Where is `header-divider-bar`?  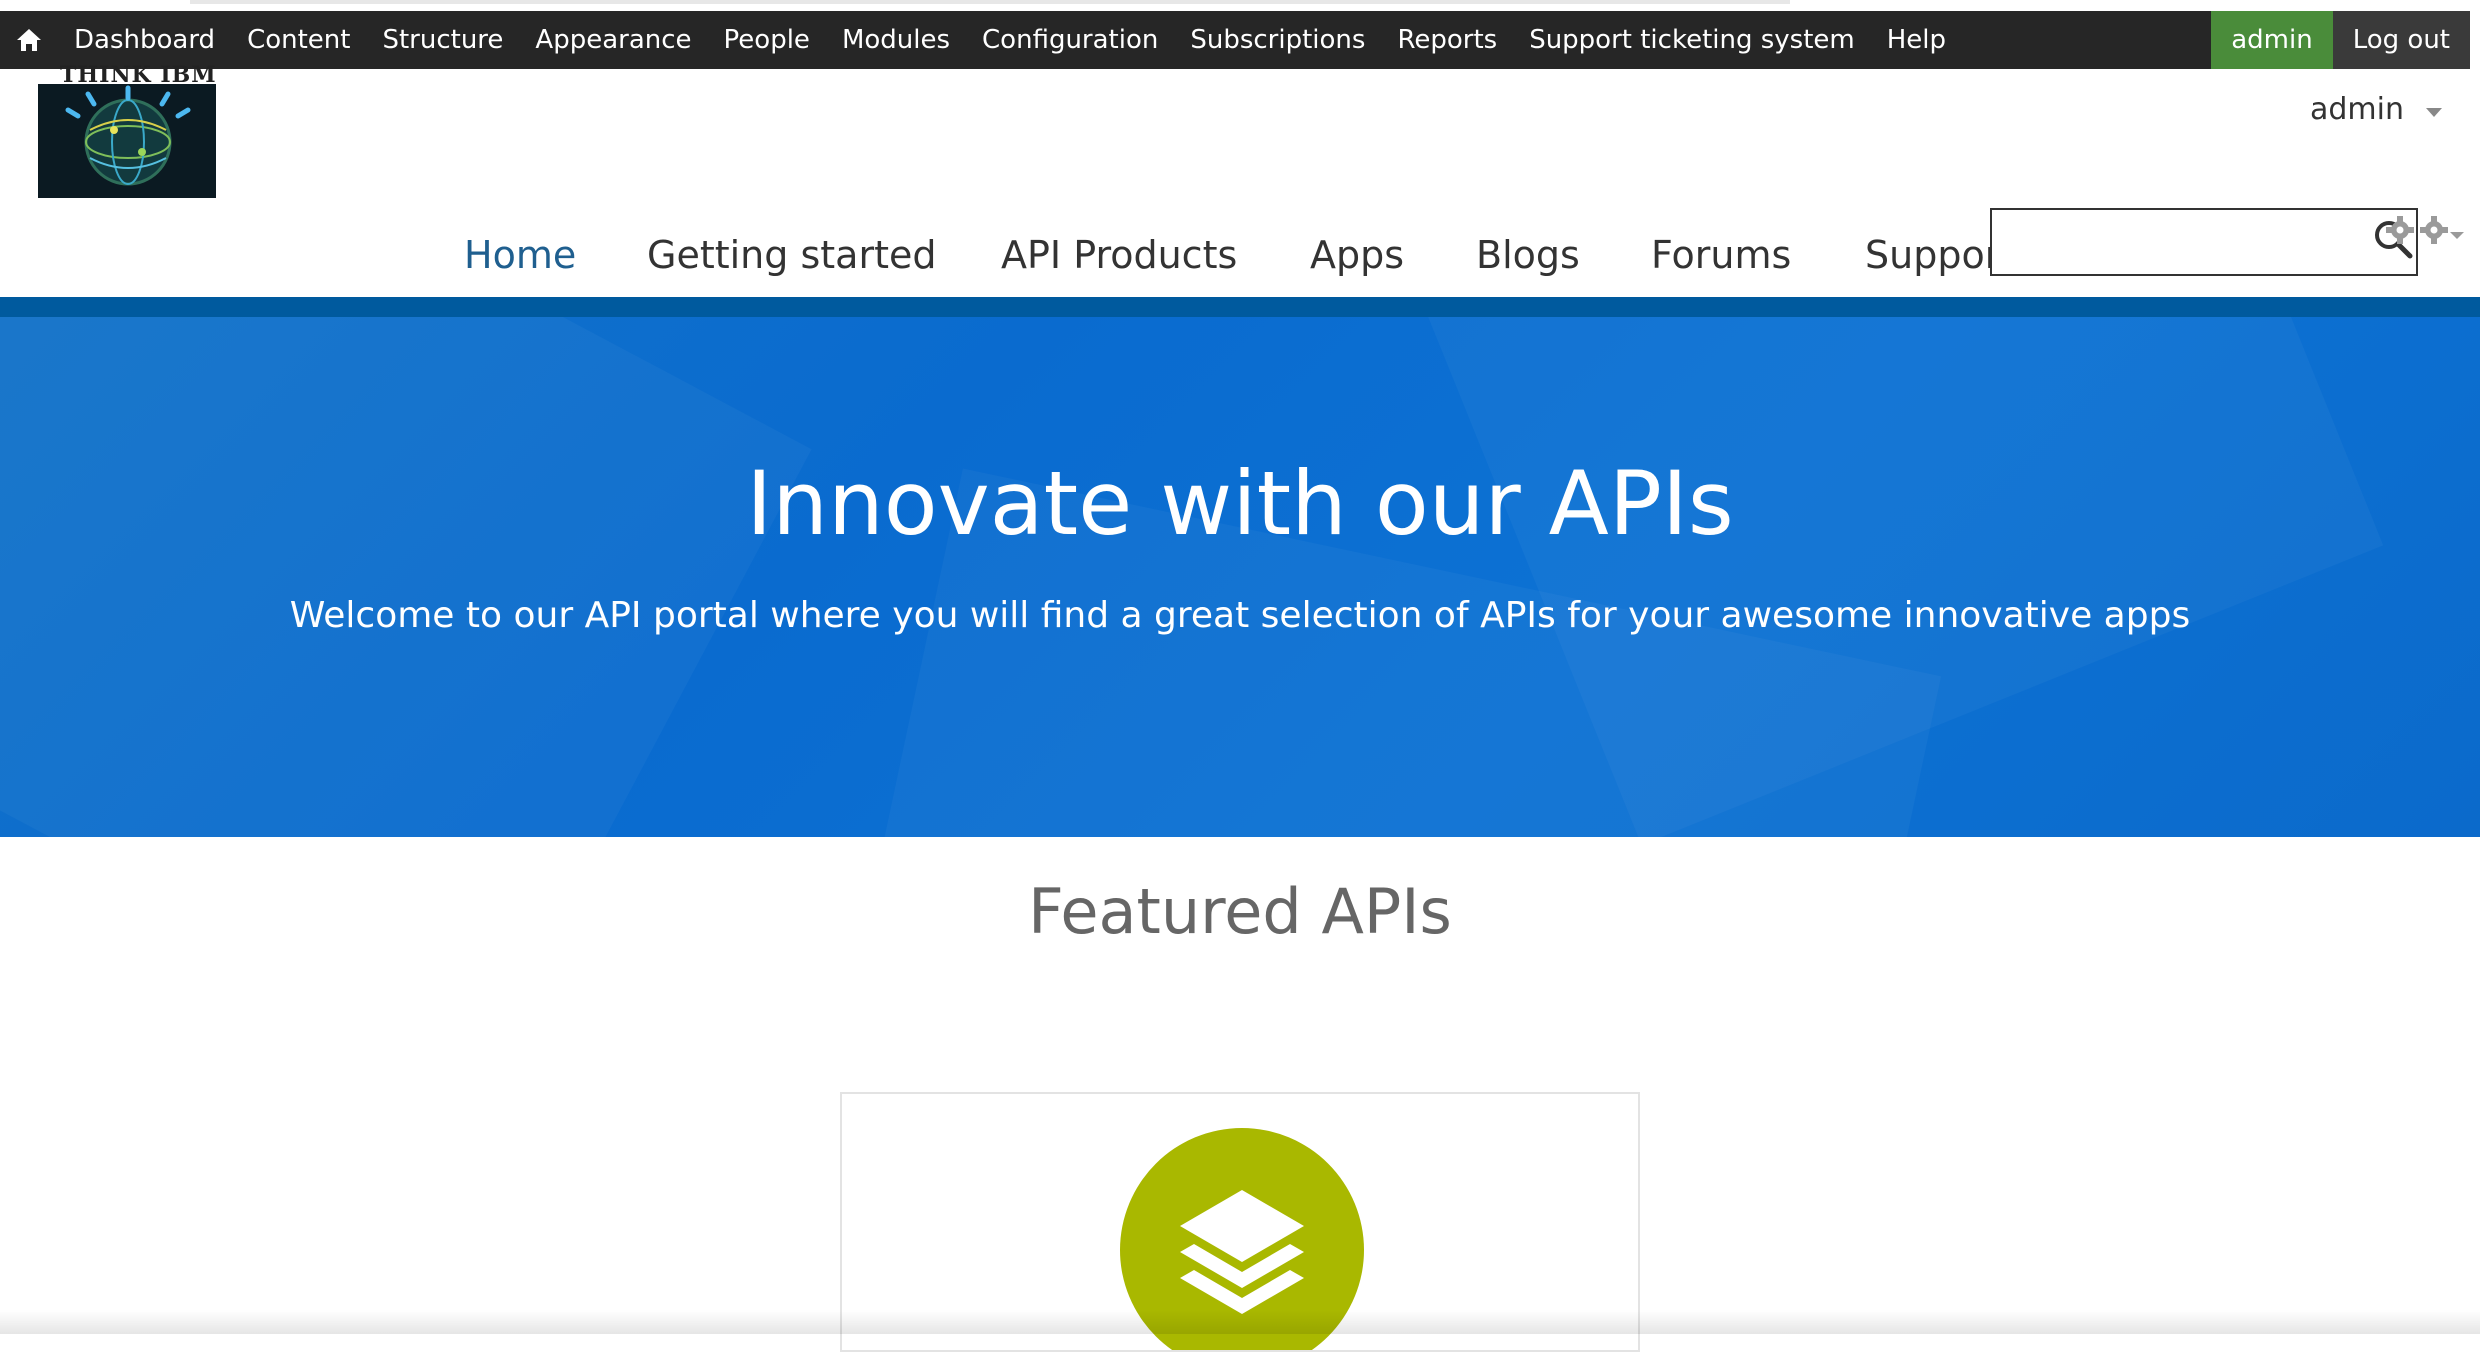
header-divider-bar is located at coordinates (1240, 307).